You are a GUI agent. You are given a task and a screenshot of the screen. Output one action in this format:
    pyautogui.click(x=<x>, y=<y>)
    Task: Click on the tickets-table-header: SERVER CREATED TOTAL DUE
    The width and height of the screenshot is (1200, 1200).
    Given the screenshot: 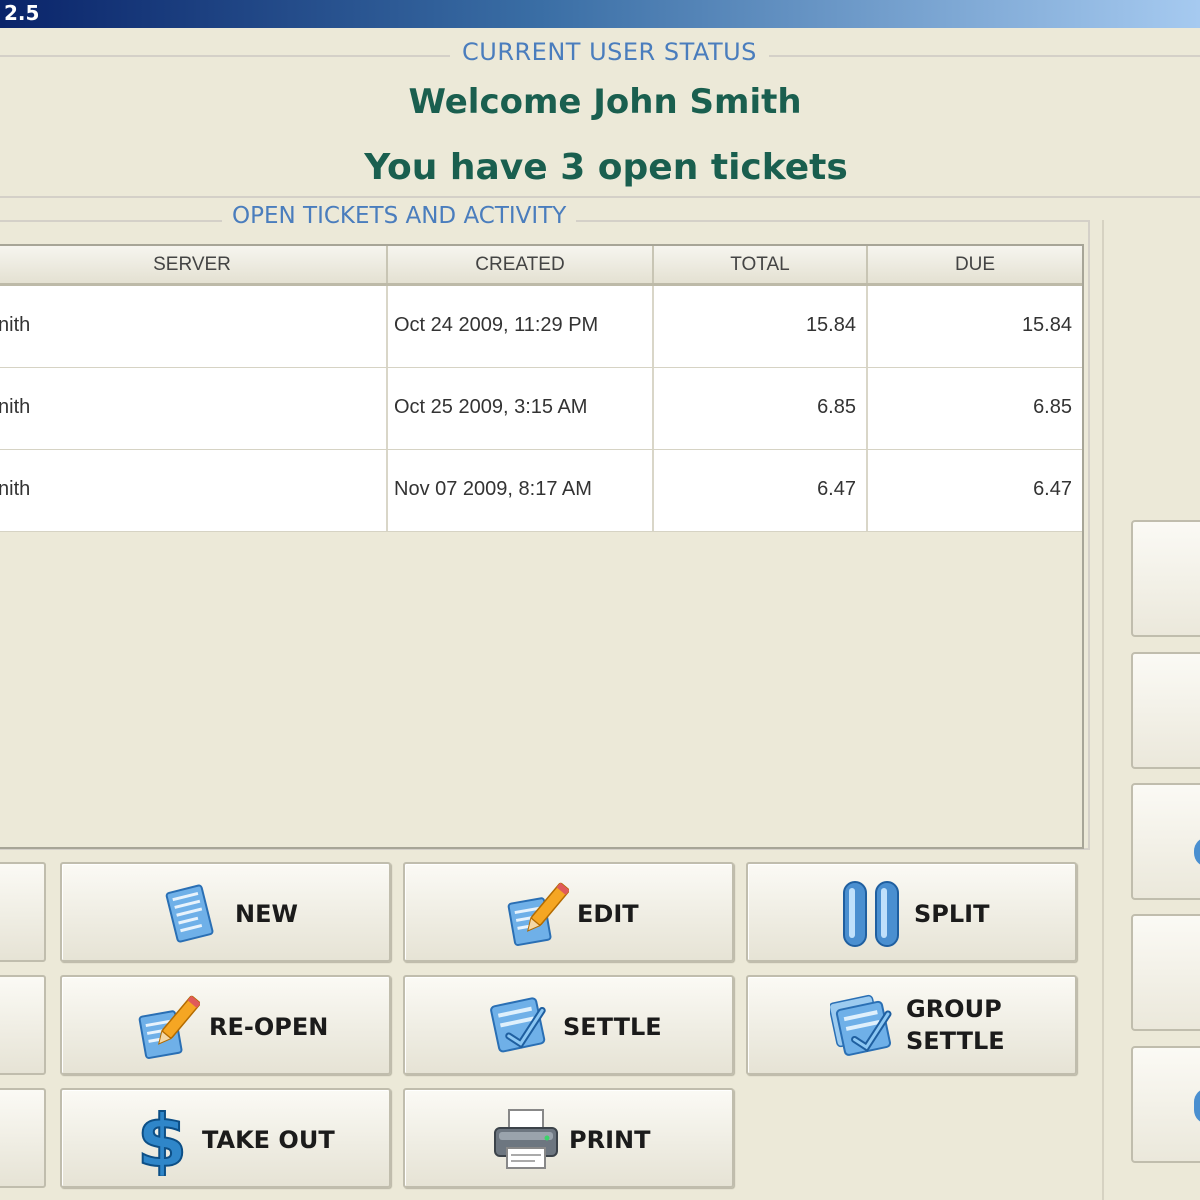 What is the action you would take?
    pyautogui.click(x=541, y=266)
    